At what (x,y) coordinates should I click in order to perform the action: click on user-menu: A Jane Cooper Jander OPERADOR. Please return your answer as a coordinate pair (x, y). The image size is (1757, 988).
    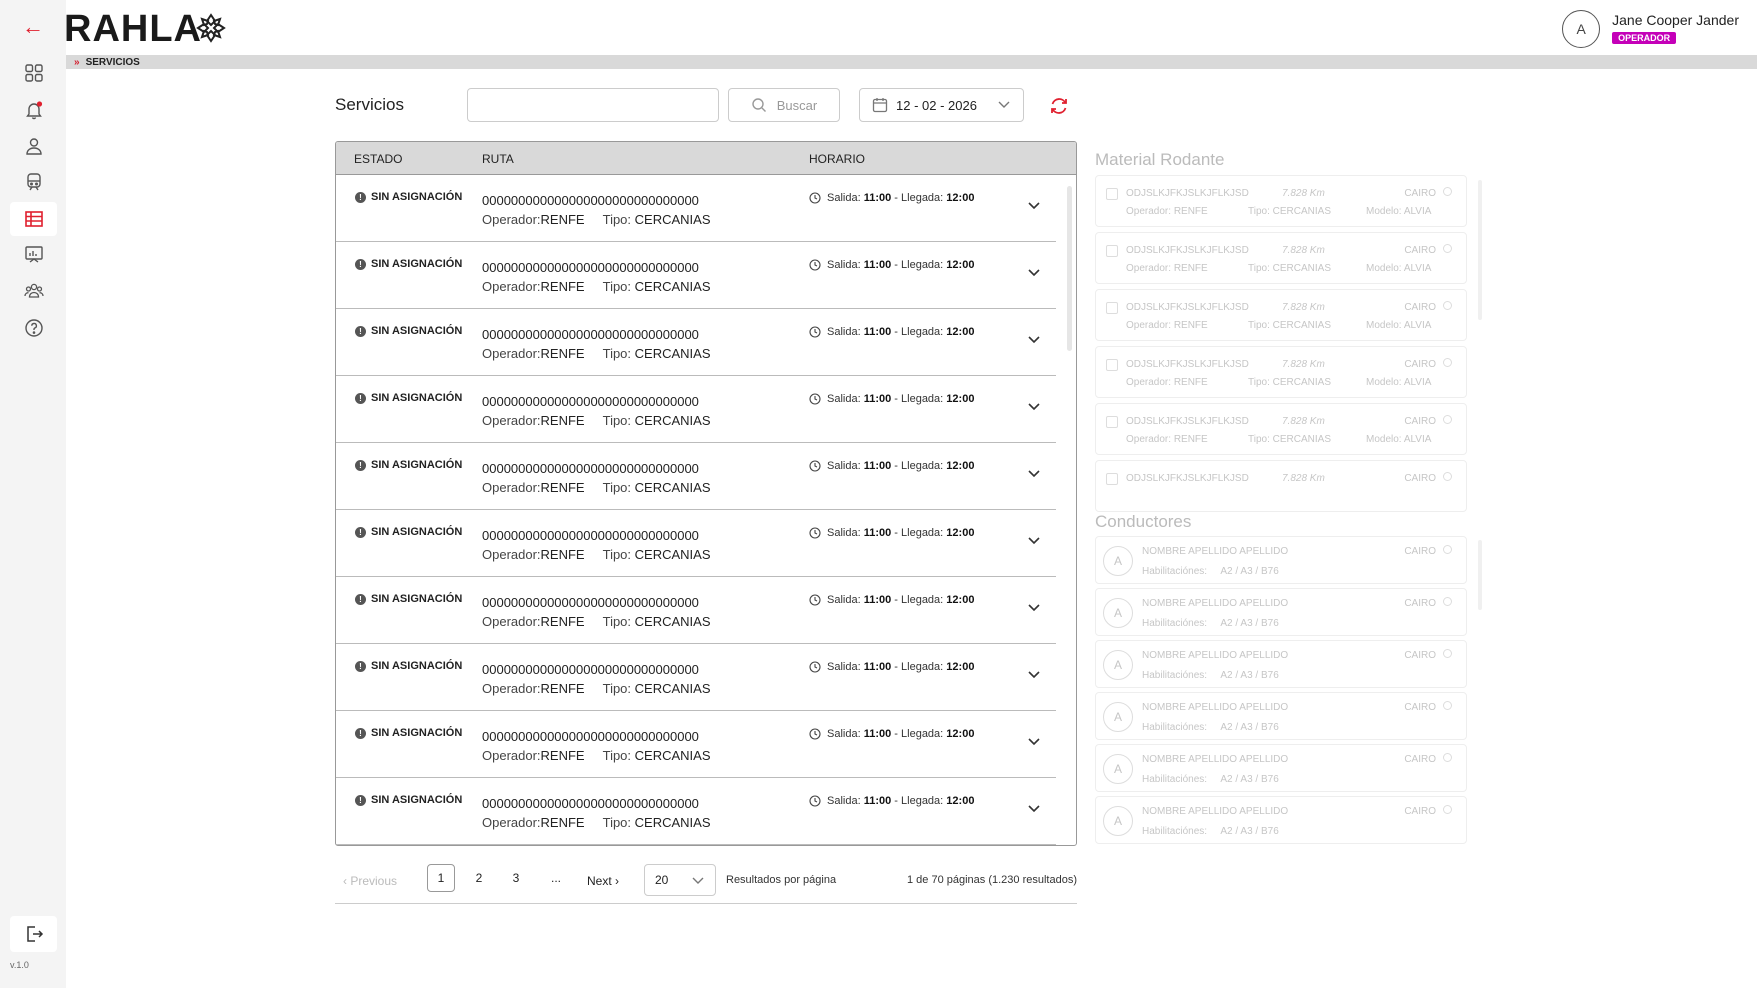
    Looking at the image, I should click on (1650, 29).